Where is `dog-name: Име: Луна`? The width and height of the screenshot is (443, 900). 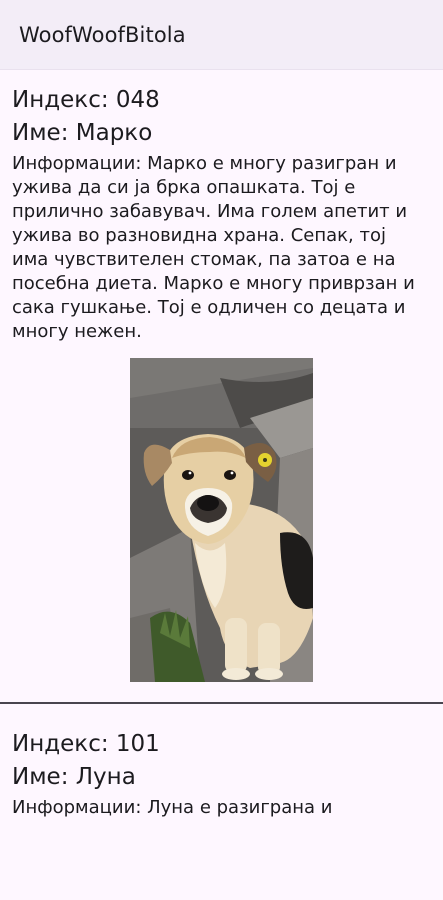 dog-name: Име: Луна is located at coordinates (74, 777).